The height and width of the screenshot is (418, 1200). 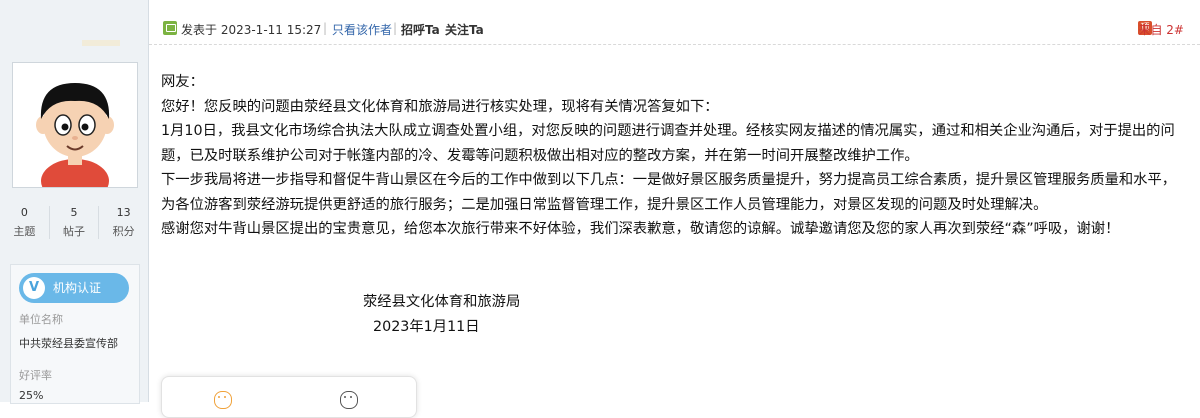 What do you see at coordinates (74, 231) in the screenshot?
I see `stat-posts-label: 帖子` at bounding box center [74, 231].